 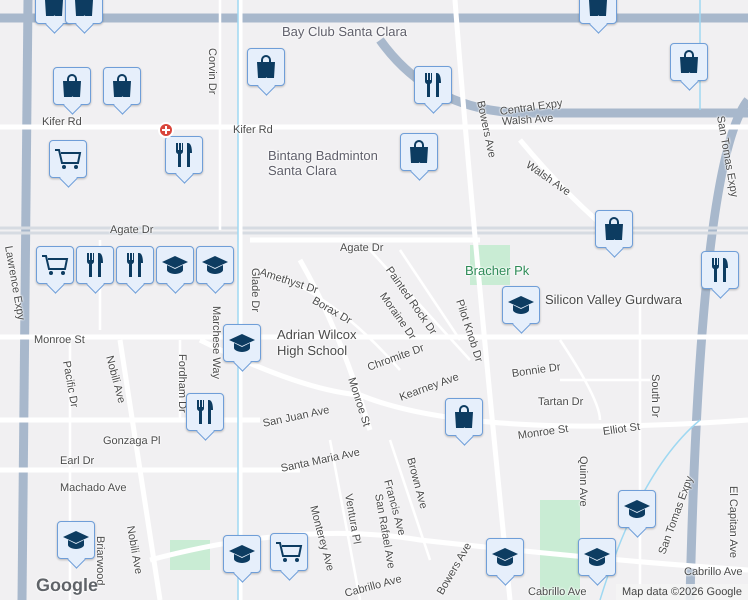 What do you see at coordinates (131, 441) in the screenshot?
I see `street-label: Gonzaga Pl` at bounding box center [131, 441].